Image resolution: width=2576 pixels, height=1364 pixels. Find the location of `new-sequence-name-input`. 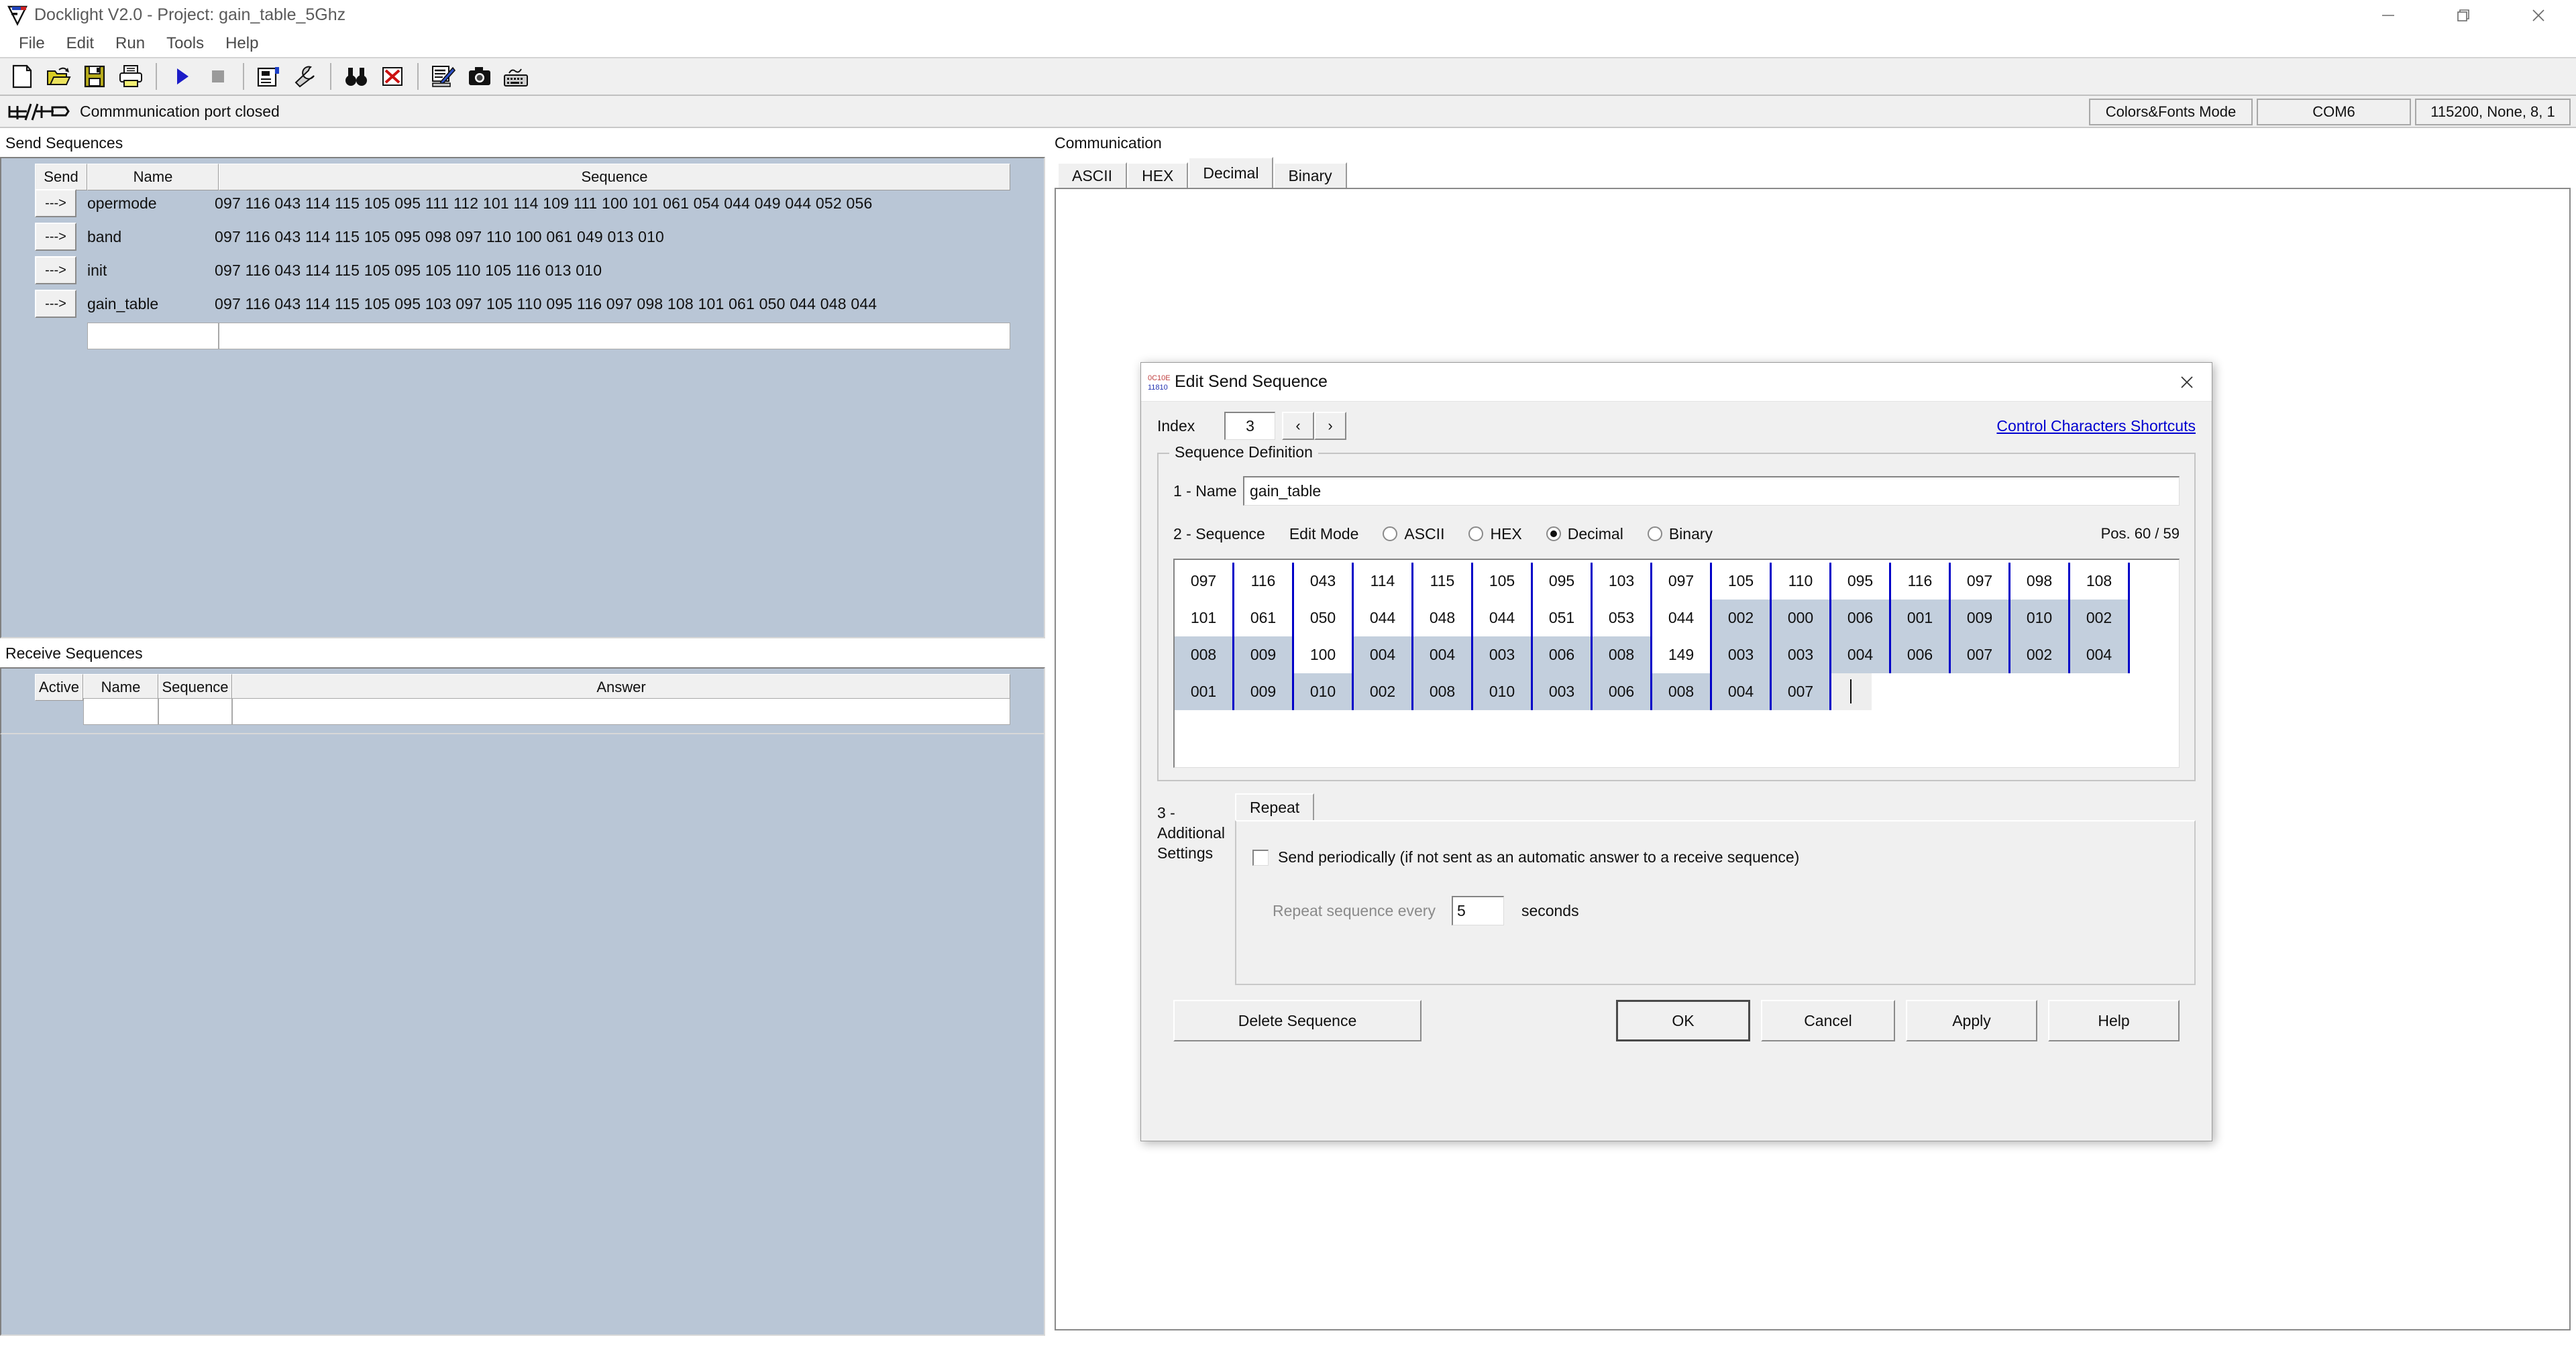

new-sequence-name-input is located at coordinates (153, 336).